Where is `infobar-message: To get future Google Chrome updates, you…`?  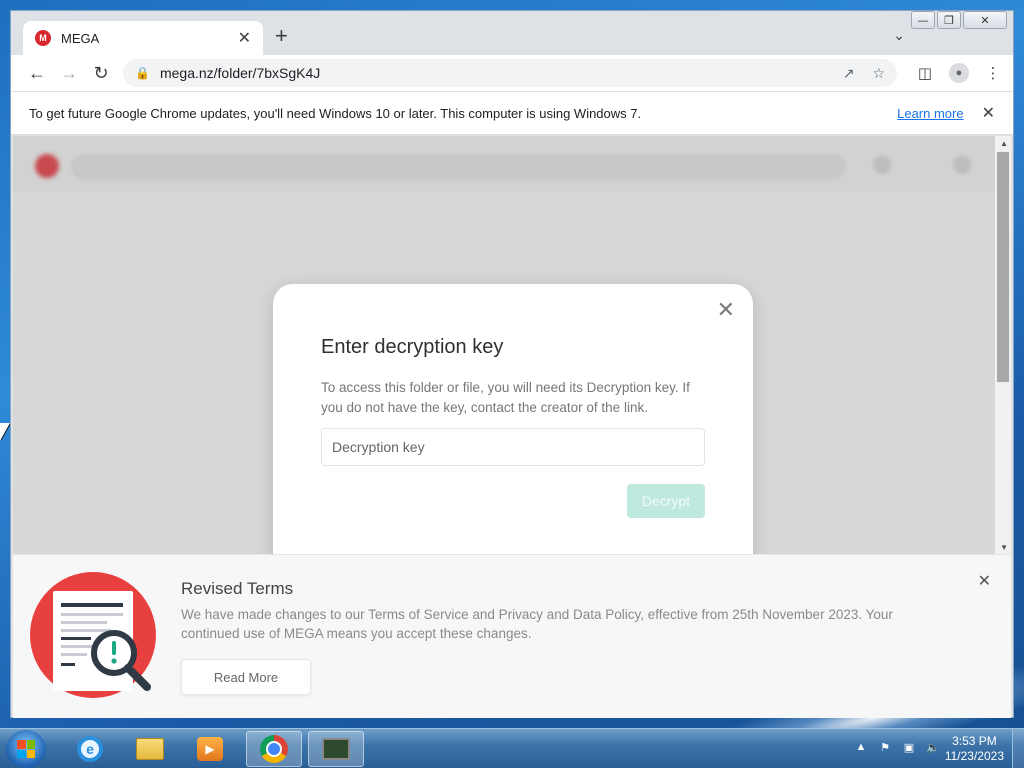
infobar-message: To get future Google Chrome updates, you… is located at coordinates (335, 113).